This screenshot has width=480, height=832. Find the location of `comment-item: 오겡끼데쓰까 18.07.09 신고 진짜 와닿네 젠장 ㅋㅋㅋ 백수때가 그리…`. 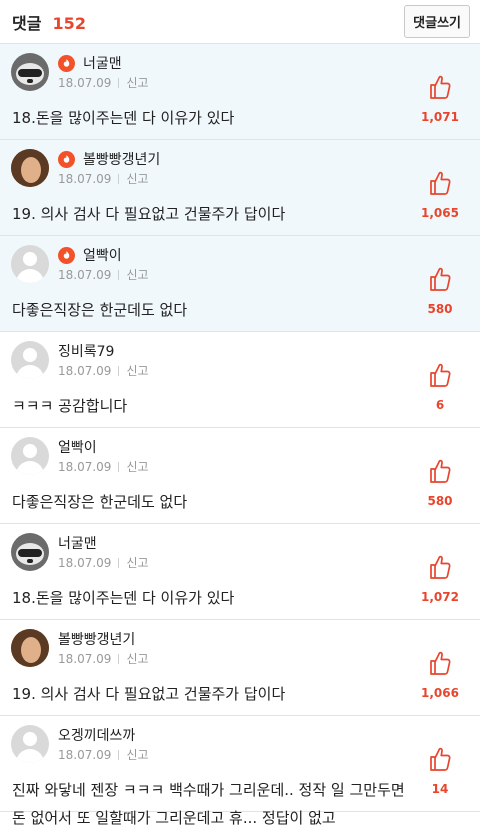

comment-item: 오겡끼데쓰까 18.07.09 신고 진짜 와닿네 젠장 ㅋㅋㅋ 백수때가 그리… is located at coordinates (240, 771).